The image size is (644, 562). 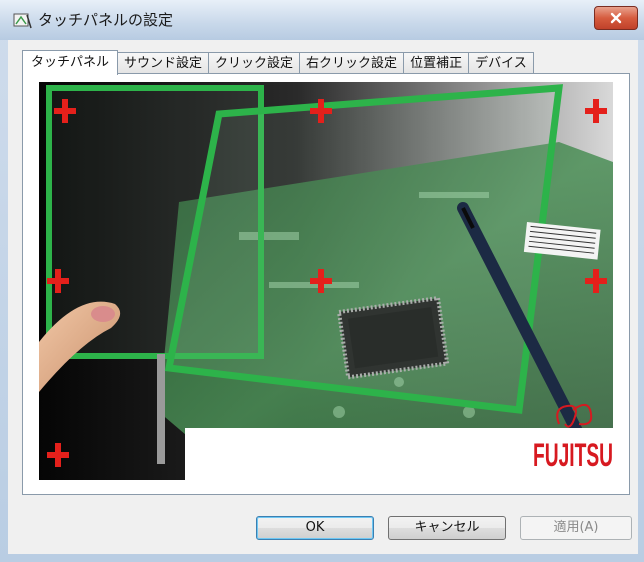 What do you see at coordinates (573, 455) in the screenshot?
I see `svg-text: FUJITSU` at bounding box center [573, 455].